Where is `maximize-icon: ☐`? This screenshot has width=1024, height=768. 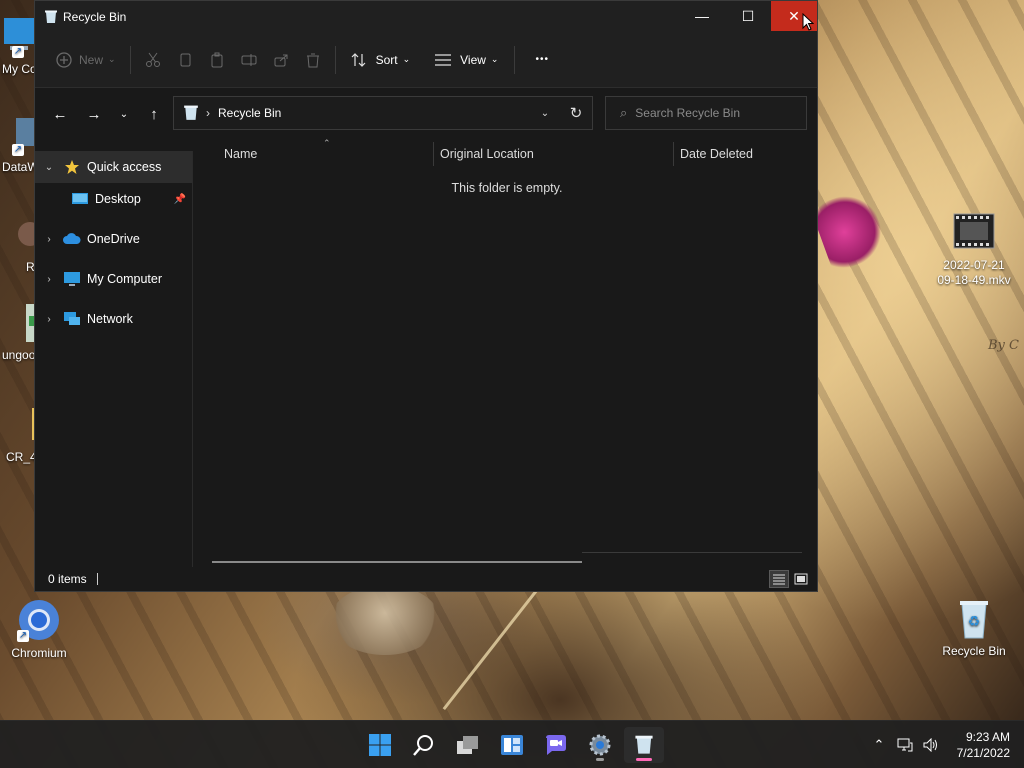 maximize-icon: ☐ is located at coordinates (748, 15).